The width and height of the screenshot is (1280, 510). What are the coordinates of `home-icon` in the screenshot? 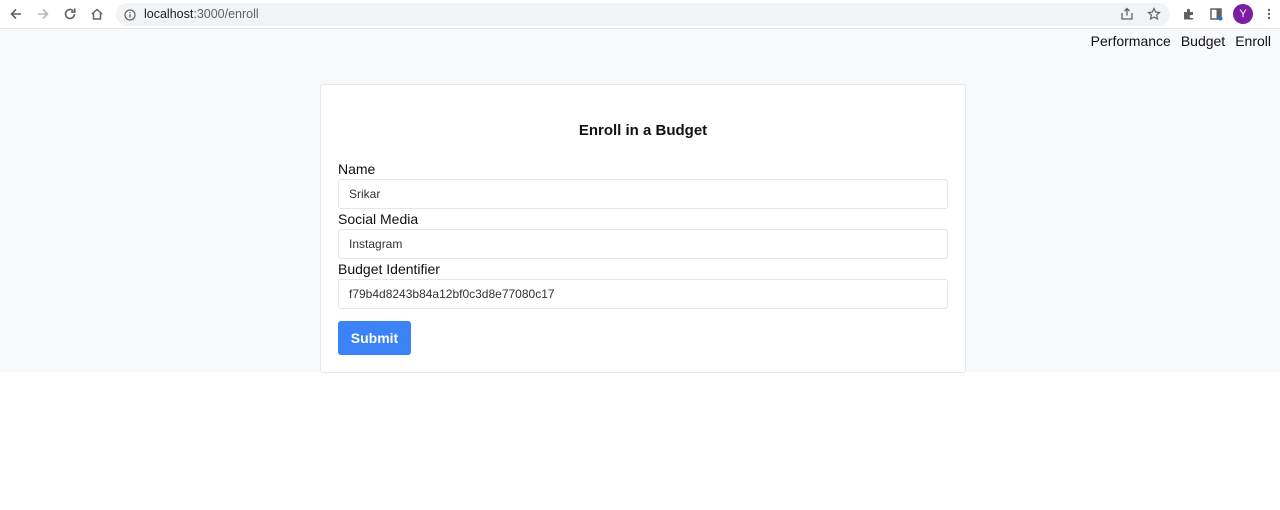 It's located at (97, 14).